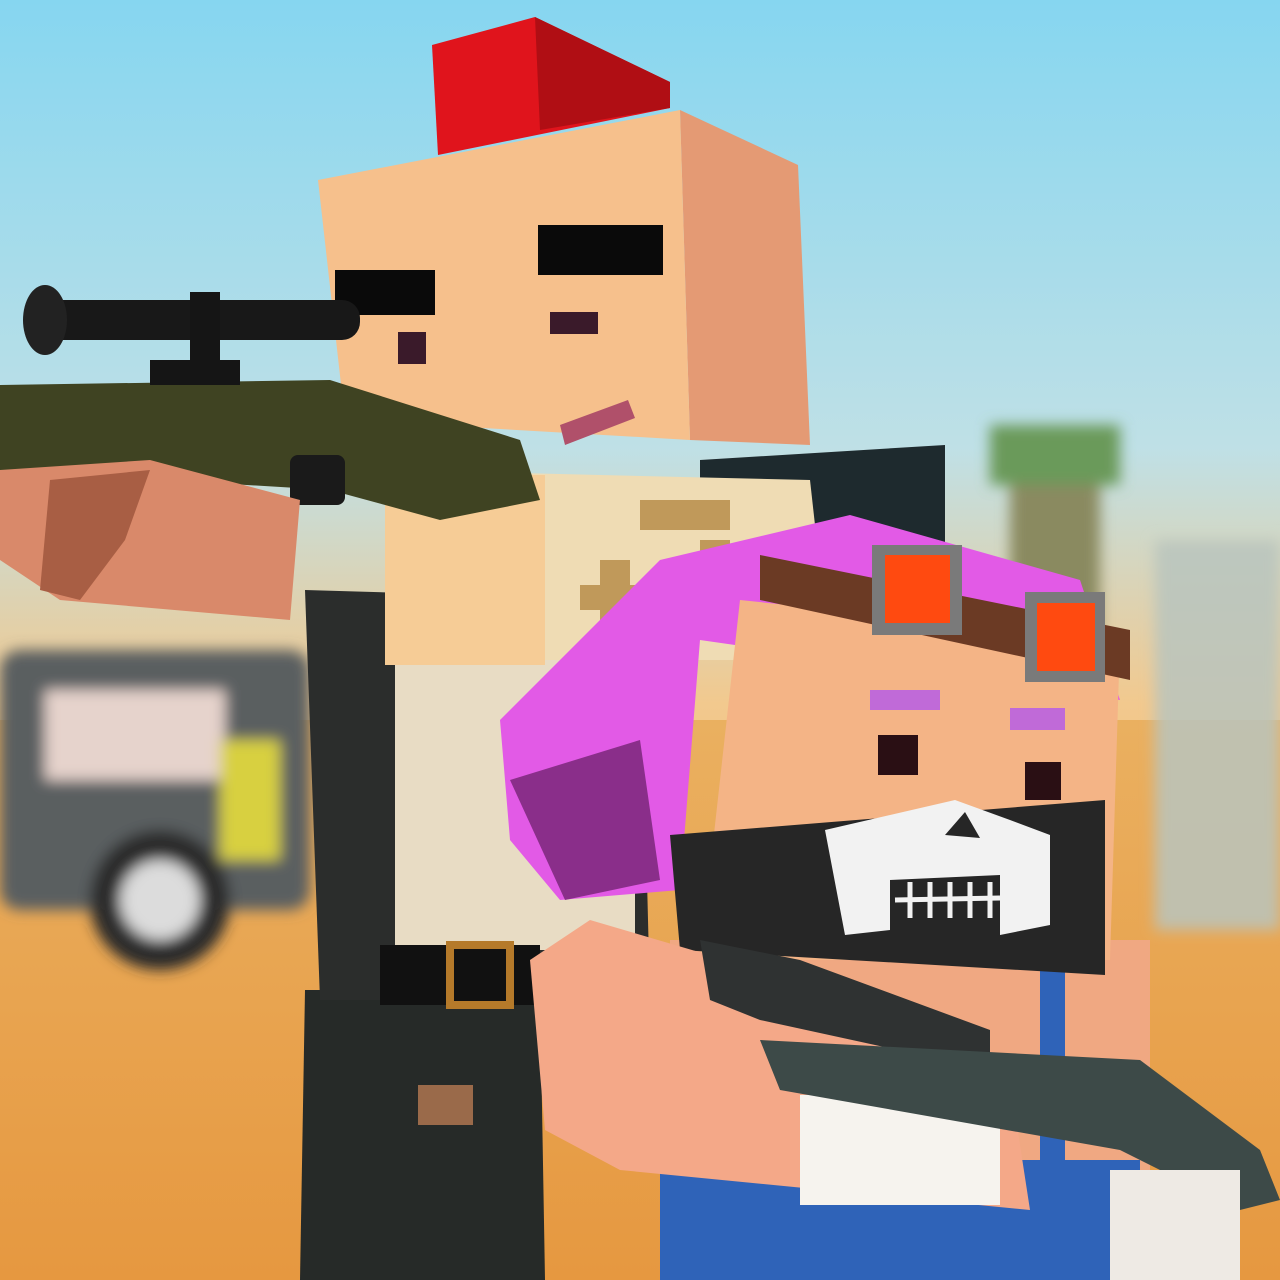 This screenshot has width=1280, height=1280. Describe the element at coordinates (317, 480) in the screenshot. I see `rifle-trigger-guard` at that location.